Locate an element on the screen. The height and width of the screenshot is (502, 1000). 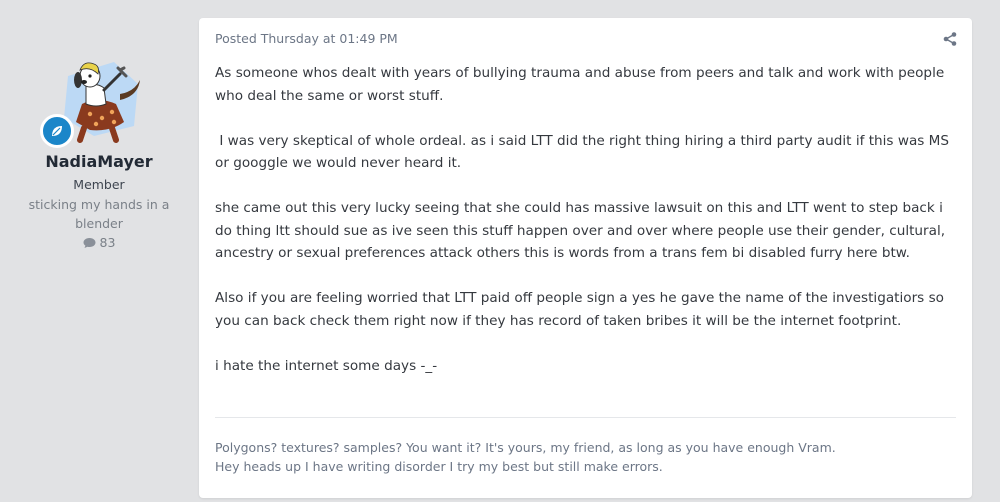
comment-icon is located at coordinates (89, 242).